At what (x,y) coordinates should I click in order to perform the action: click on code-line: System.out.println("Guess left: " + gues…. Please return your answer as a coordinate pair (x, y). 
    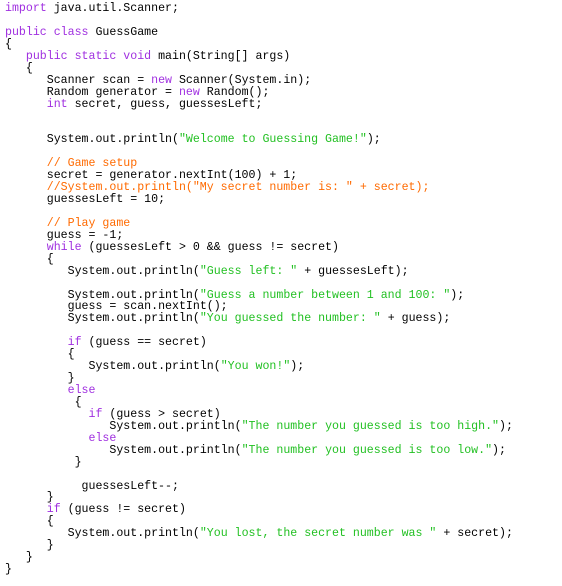
    Looking at the image, I should click on (259, 271).